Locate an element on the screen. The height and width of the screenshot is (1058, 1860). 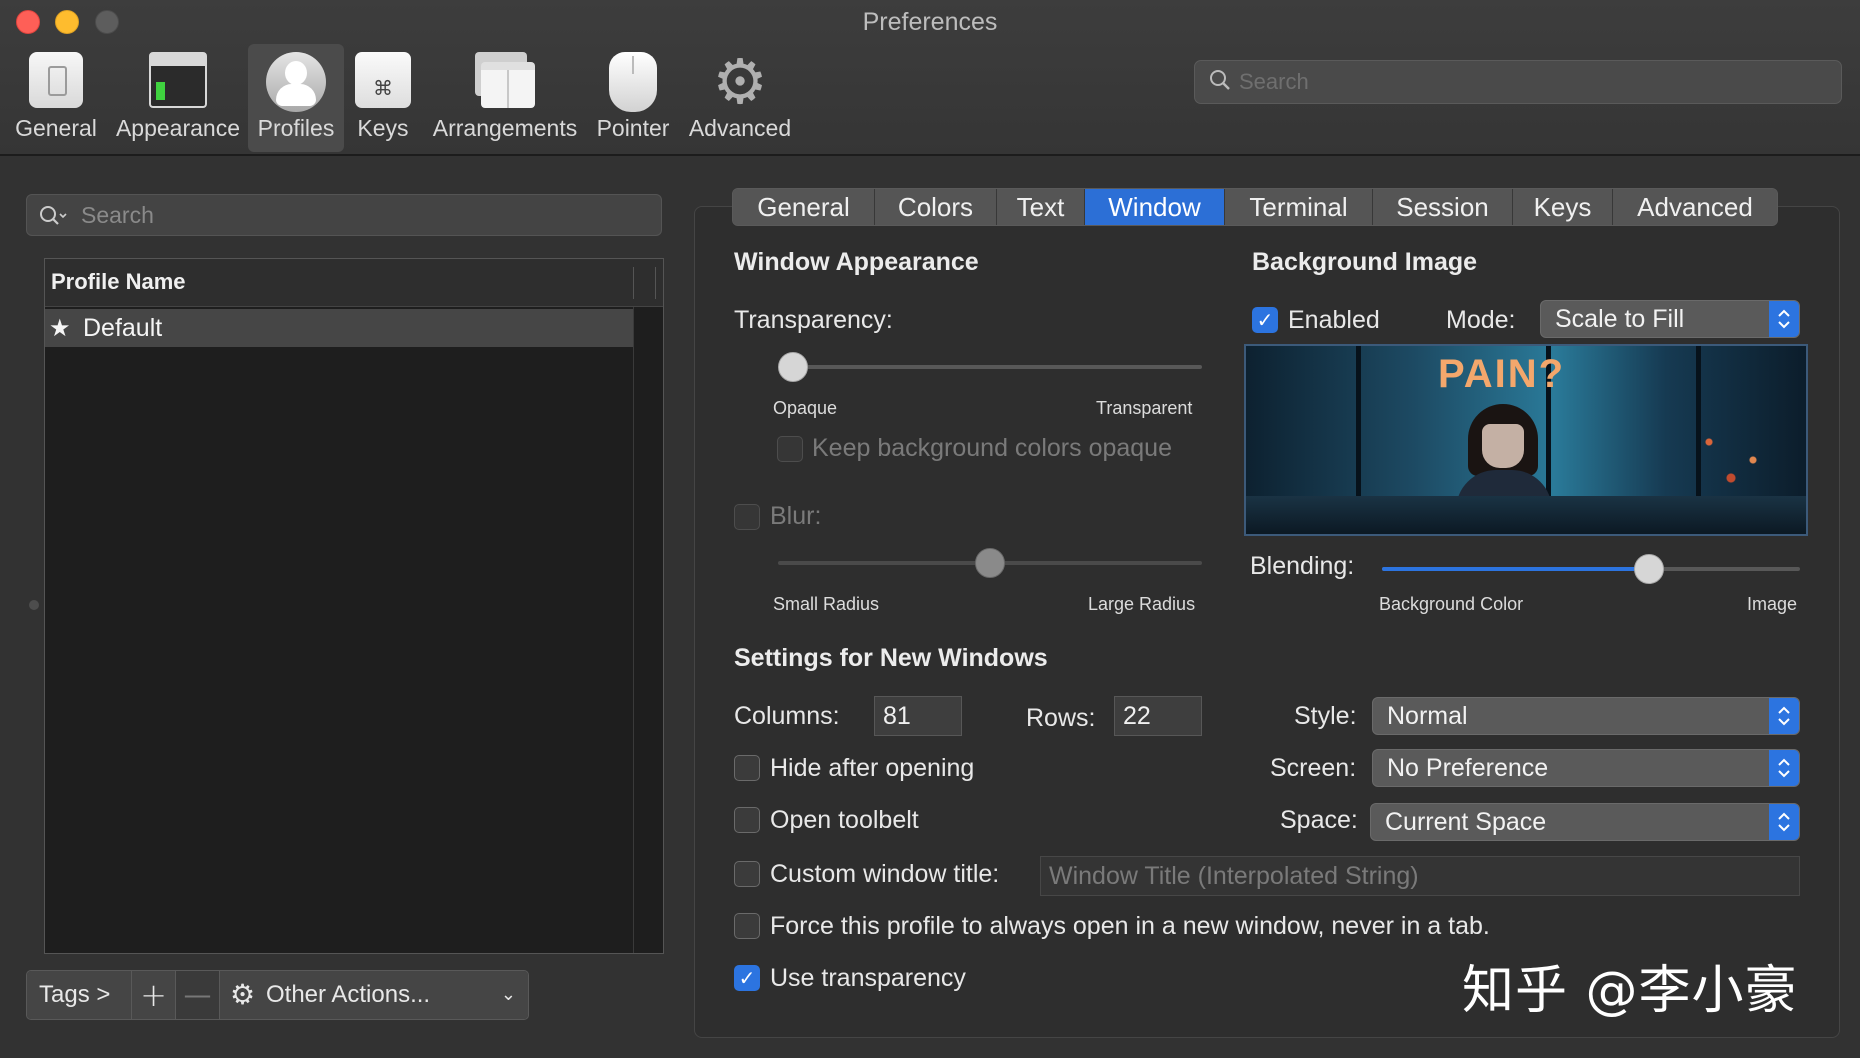
force-new-window-checkbox is located at coordinates (747, 926).